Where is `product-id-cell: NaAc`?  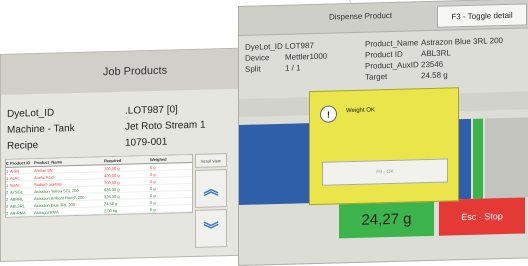
product-id-cell: NaAc is located at coordinates (15, 184).